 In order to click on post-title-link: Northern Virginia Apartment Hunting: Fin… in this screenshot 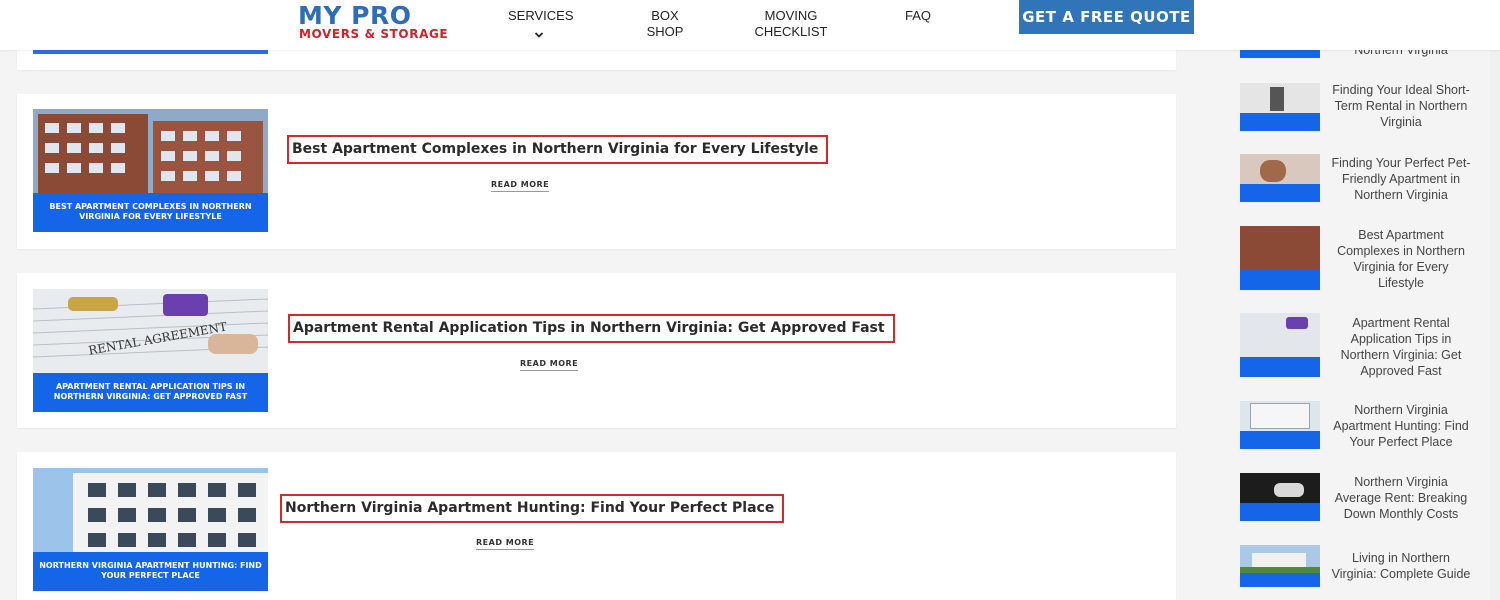, I will do `click(532, 508)`.